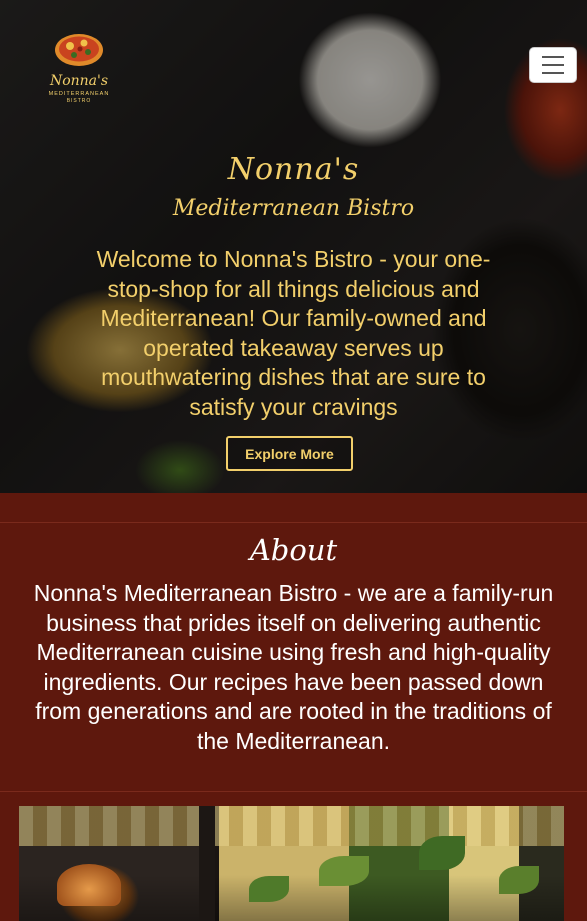 The image size is (587, 921). Describe the element at coordinates (291, 863) in the screenshot. I see `restaurant-interior-image` at that location.